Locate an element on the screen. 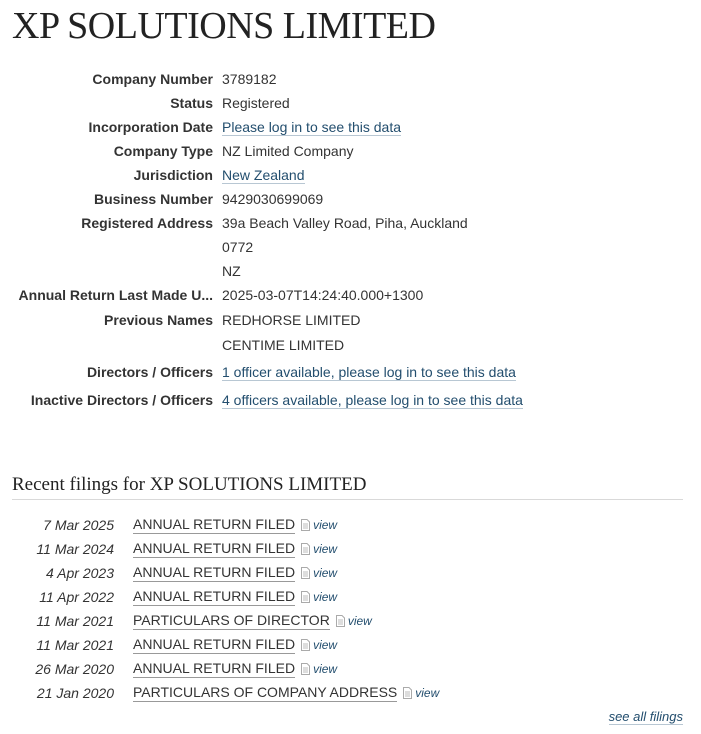 The image size is (701, 734). attr-label: Company Type is located at coordinates (163, 151).